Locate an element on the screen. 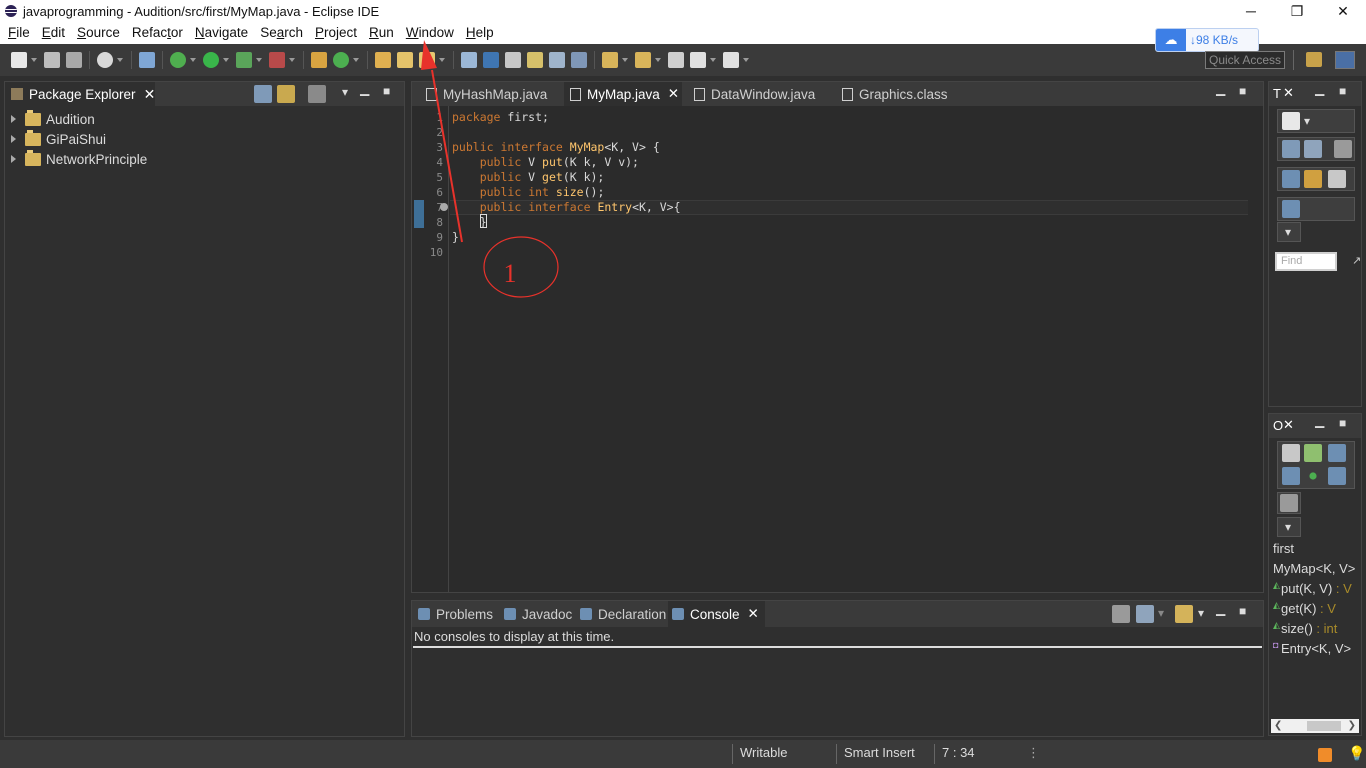 This screenshot has height=768, width=1366. tip-lightbulb-icon: 💡 is located at coordinates (1356, 753).